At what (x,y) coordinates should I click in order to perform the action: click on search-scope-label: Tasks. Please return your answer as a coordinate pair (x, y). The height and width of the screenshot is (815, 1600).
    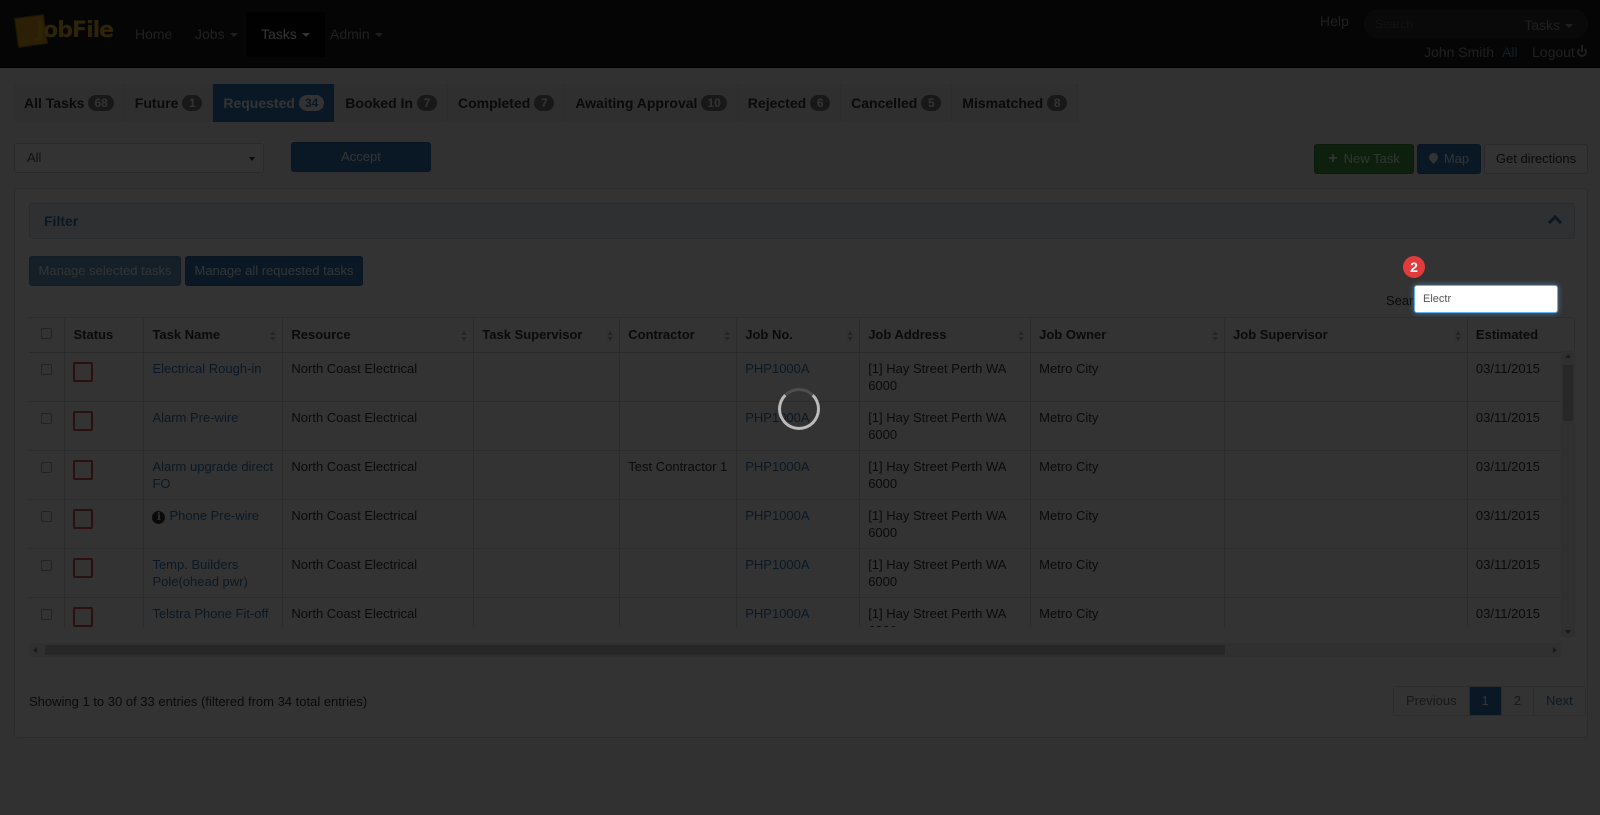
    Looking at the image, I should click on (1542, 25).